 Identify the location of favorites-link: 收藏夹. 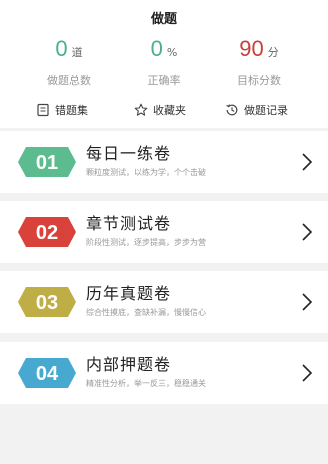
(160, 110).